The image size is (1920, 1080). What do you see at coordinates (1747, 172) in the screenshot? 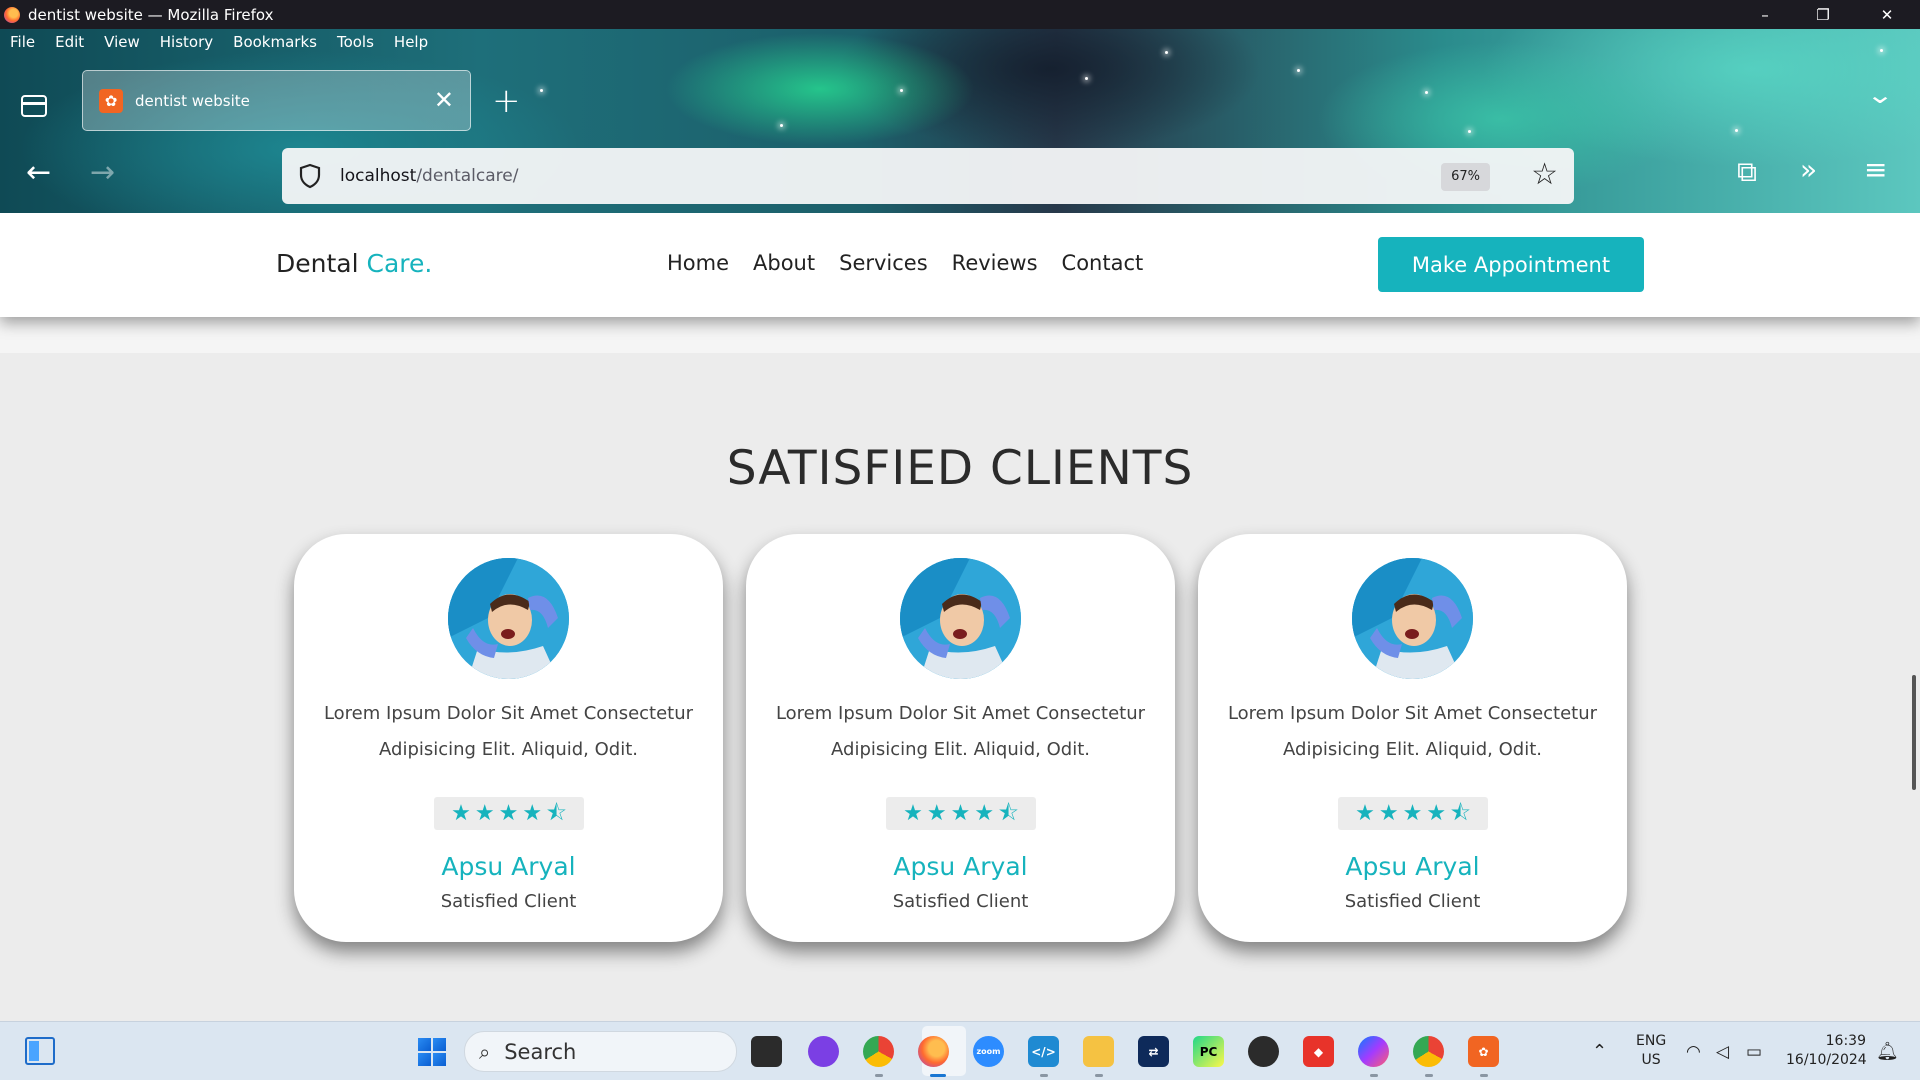
I see `extensions-button: ⧉` at bounding box center [1747, 172].